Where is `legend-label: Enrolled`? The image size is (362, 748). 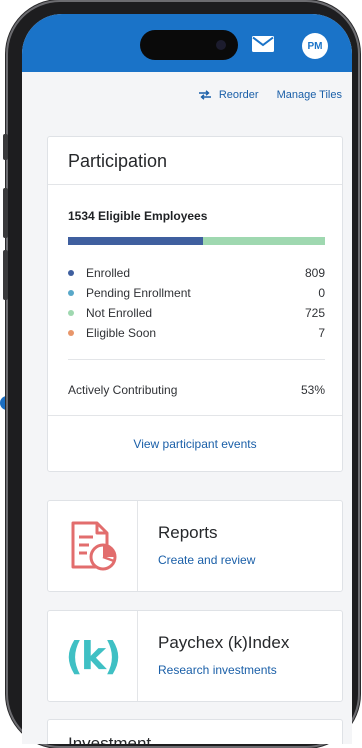
legend-label: Enrolled is located at coordinates (108, 273).